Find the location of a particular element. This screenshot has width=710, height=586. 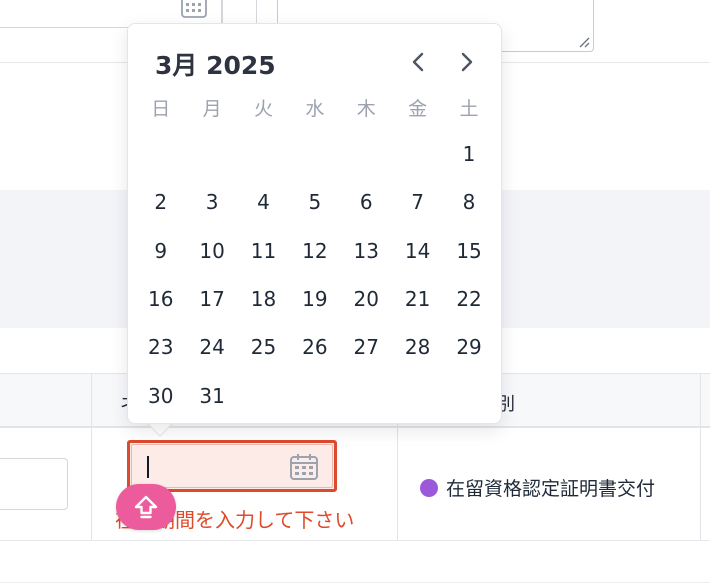

day-cell: 16 is located at coordinates (160, 299).